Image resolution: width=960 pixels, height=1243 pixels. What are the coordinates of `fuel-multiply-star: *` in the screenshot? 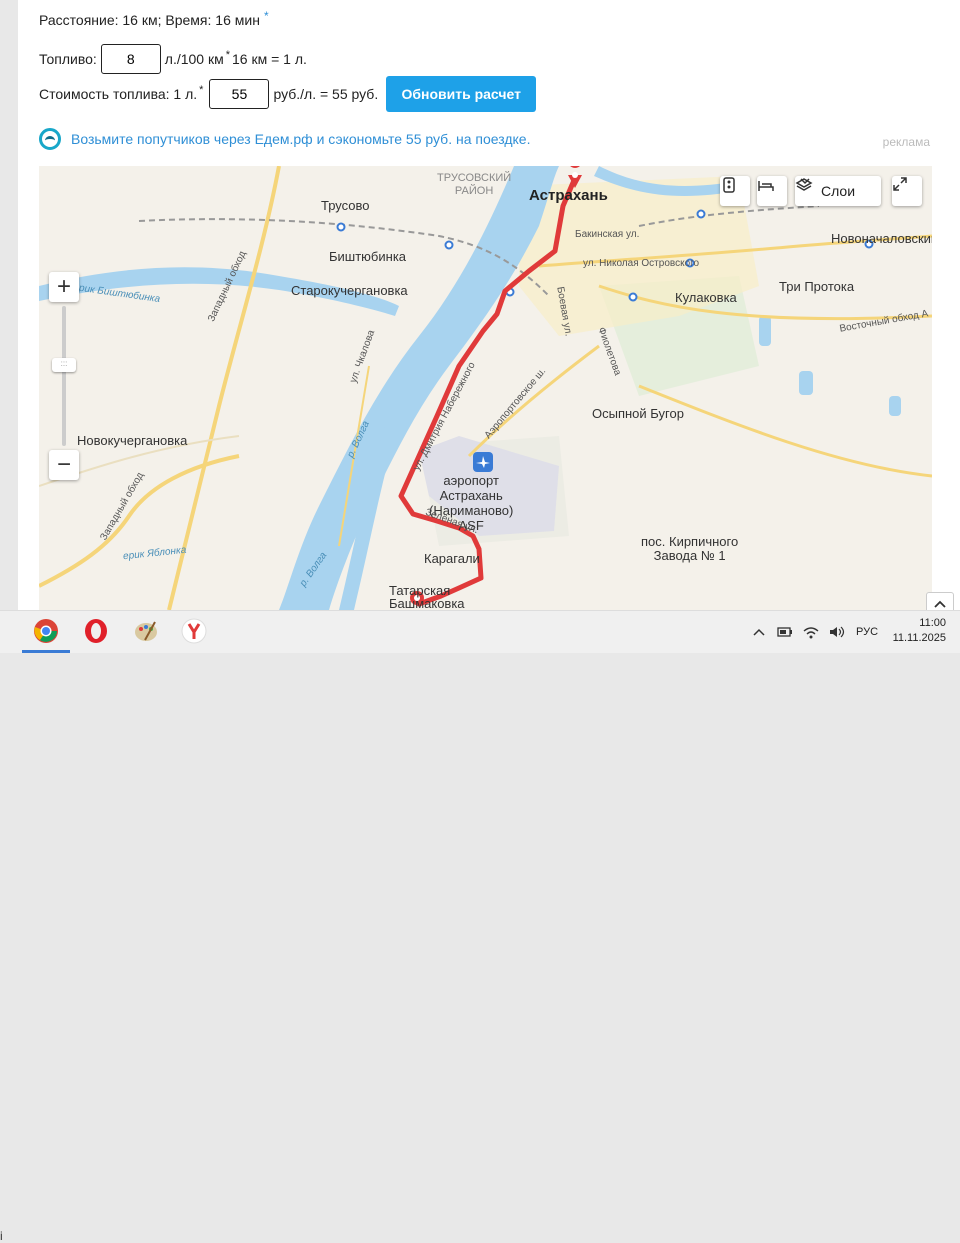 It's located at (228, 55).